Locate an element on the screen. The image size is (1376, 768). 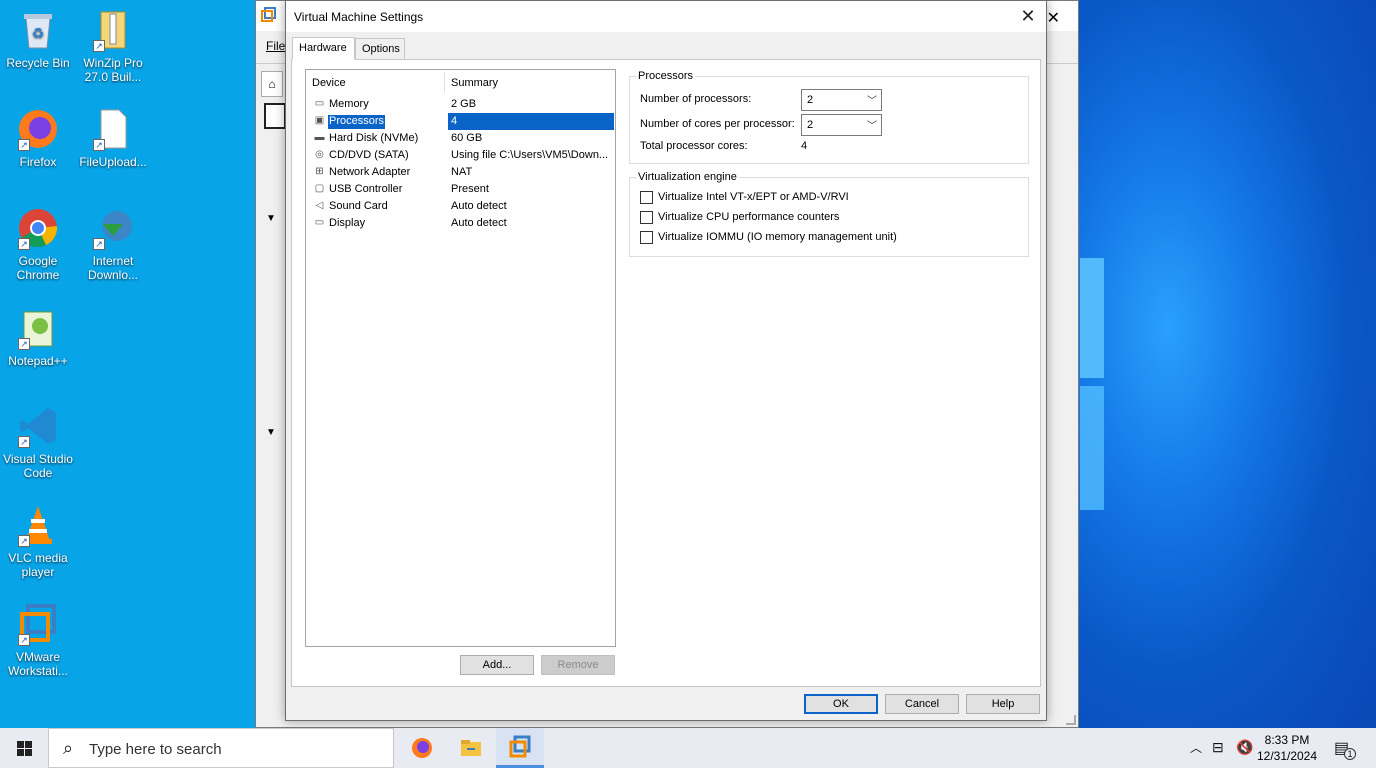
ok-button: OK is located at coordinates (841, 704).